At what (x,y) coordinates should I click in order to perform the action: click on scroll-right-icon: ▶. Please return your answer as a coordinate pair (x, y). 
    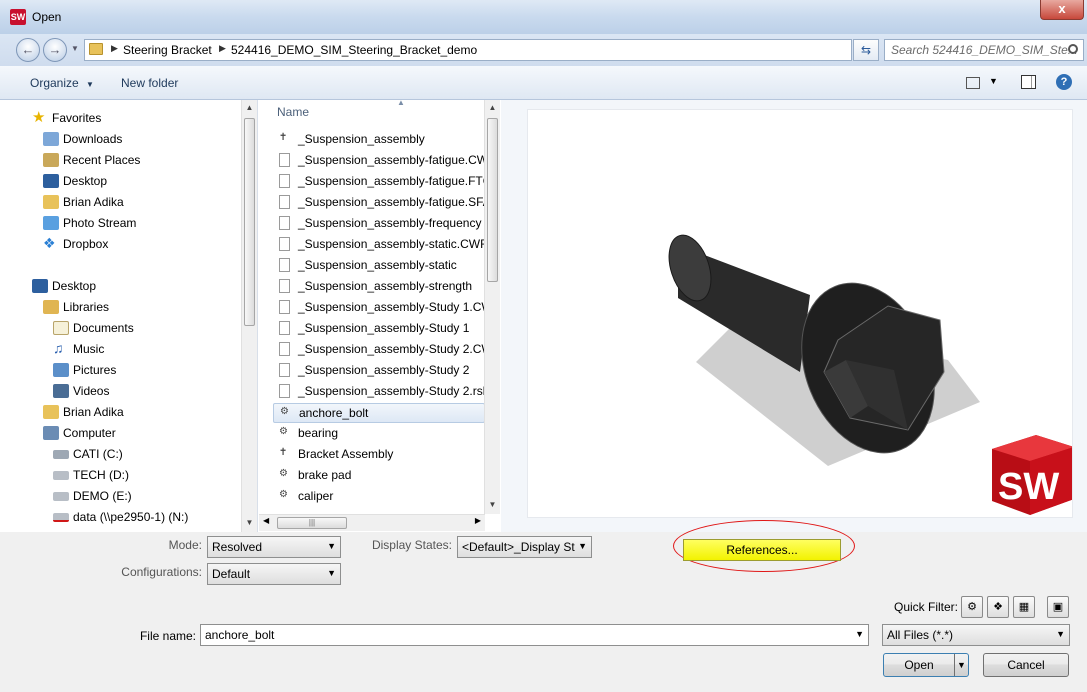
    Looking at the image, I should click on (478, 520).